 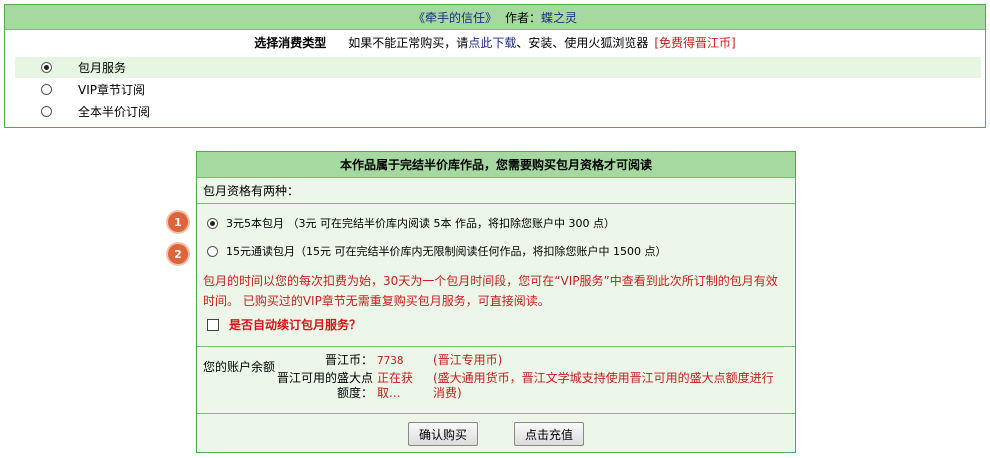 What do you see at coordinates (290, 42) in the screenshot?
I see `select-type-label: 选择消费类型` at bounding box center [290, 42].